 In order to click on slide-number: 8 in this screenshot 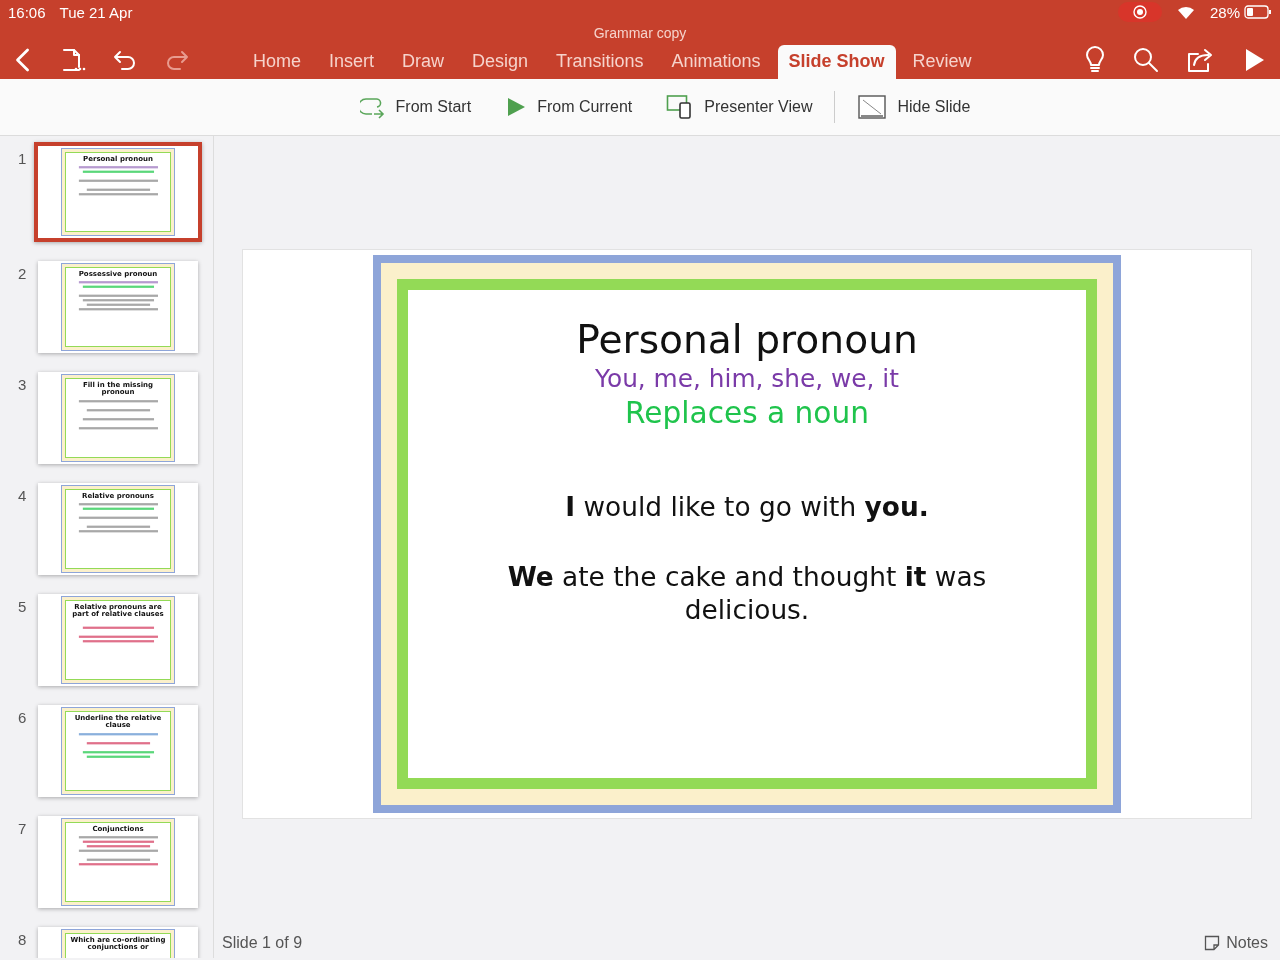, I will do `click(23, 939)`.